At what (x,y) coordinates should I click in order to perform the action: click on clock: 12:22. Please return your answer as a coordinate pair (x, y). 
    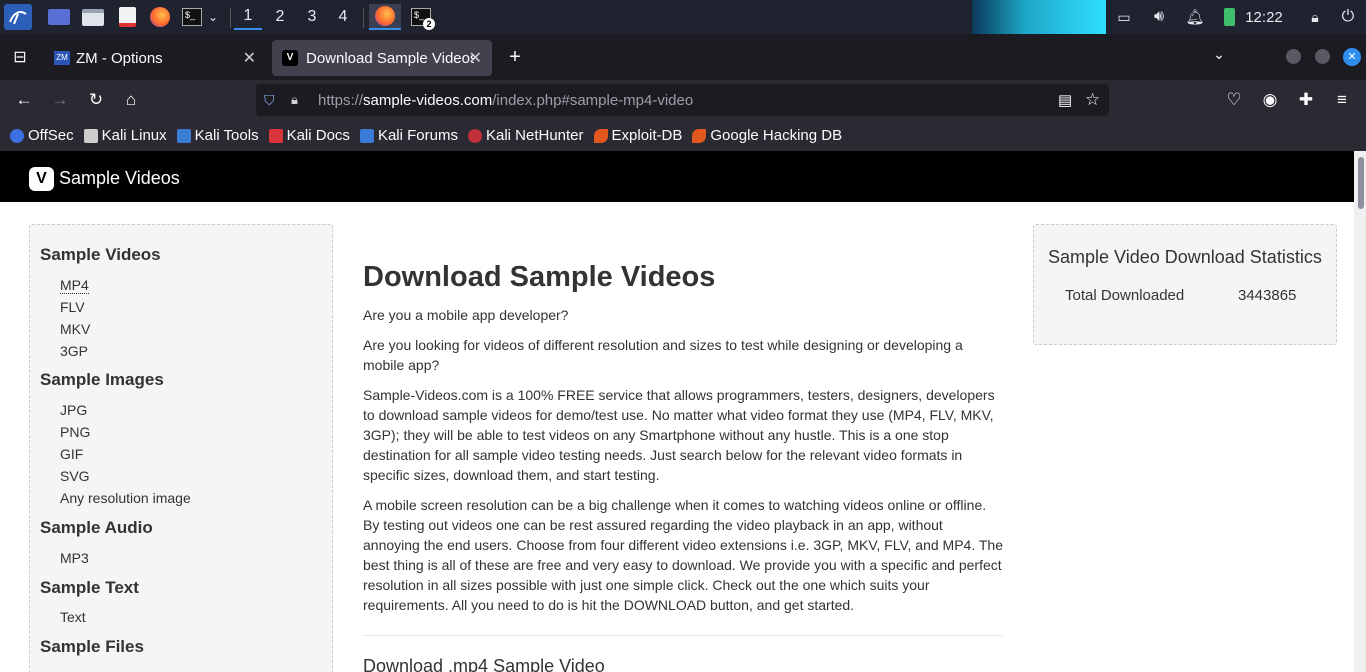
    Looking at the image, I should click on (1264, 17).